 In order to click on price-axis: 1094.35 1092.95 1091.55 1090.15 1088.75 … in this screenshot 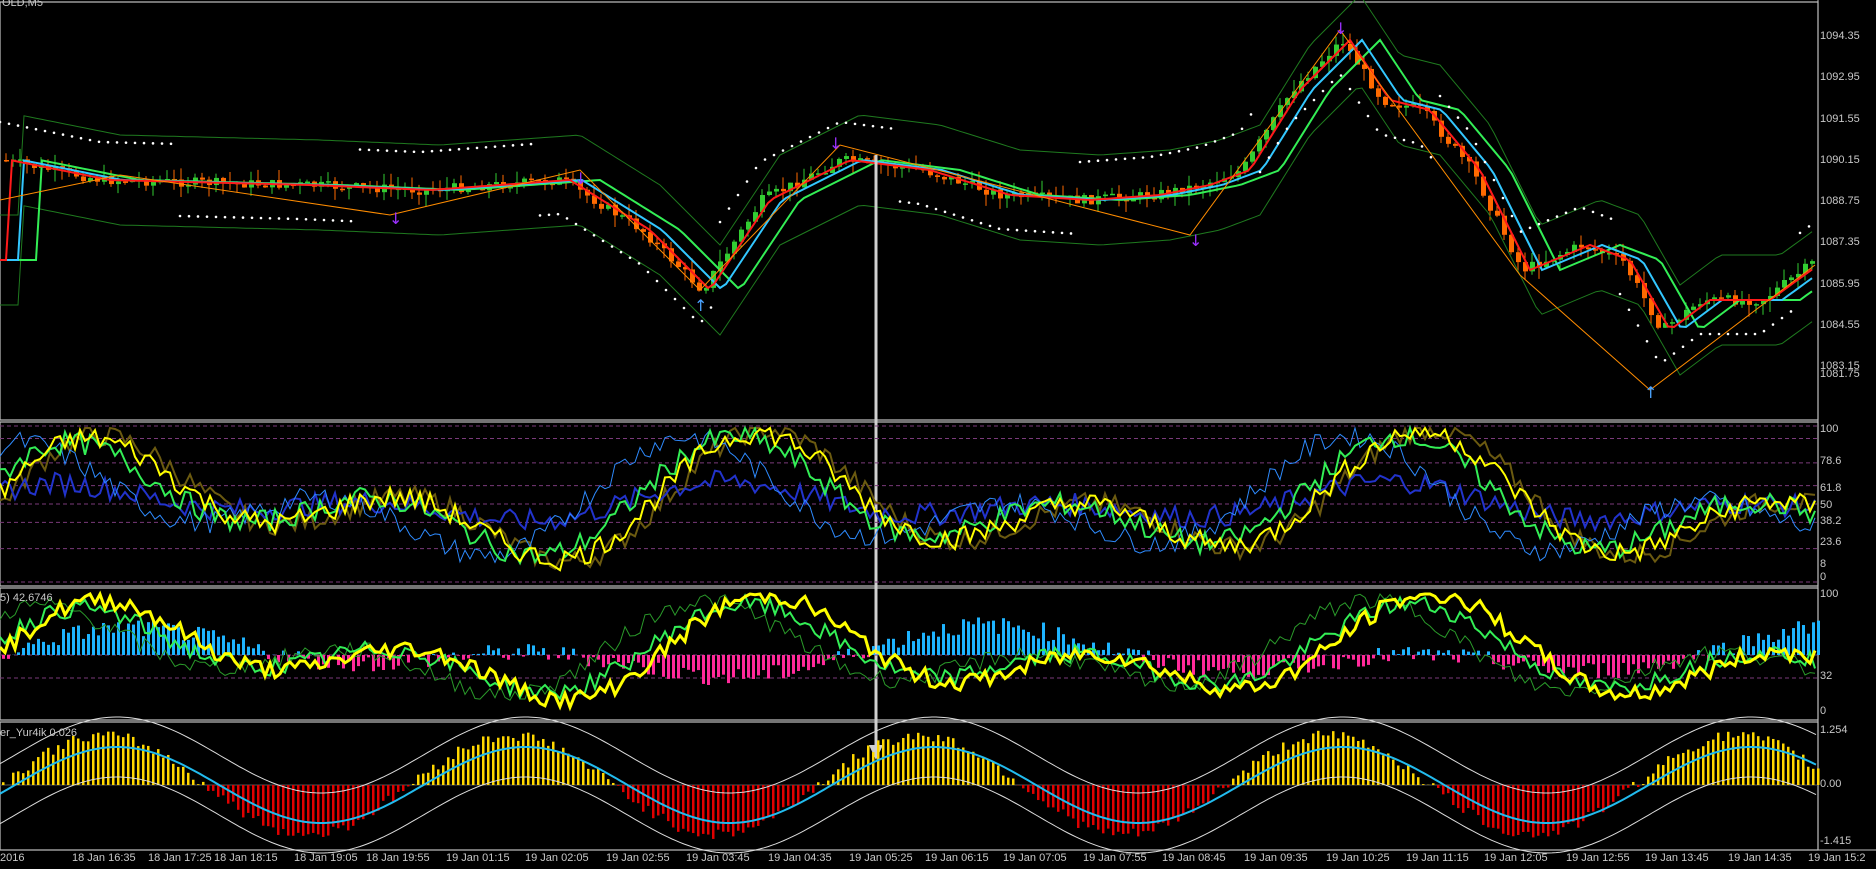, I will do `click(1848, 210)`.